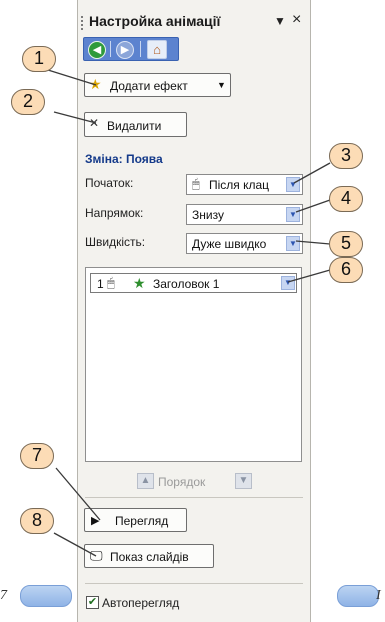 The height and width of the screenshot is (622, 385). Describe the element at coordinates (100, 284) in the screenshot. I see `item-number: 1` at that location.